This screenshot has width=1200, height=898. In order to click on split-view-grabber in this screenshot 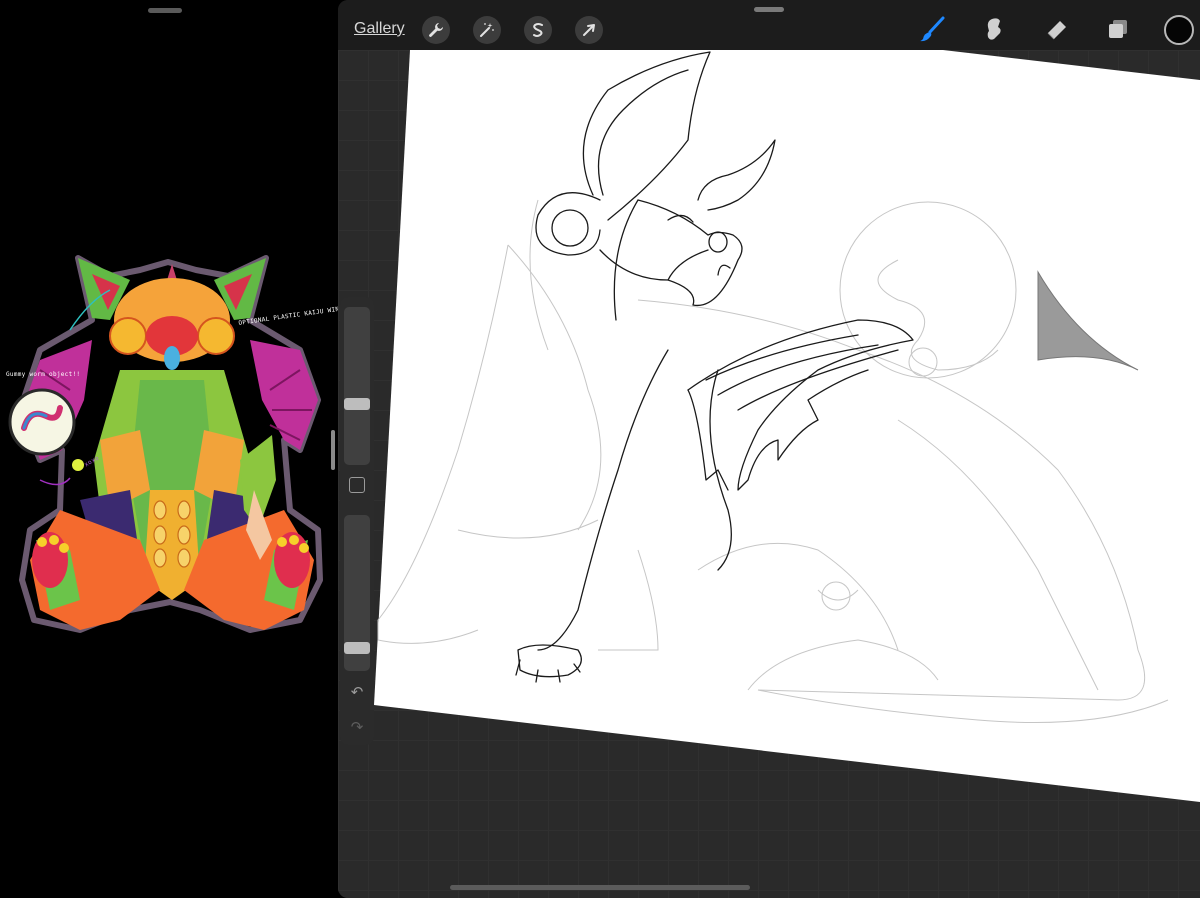, I will do `click(165, 10)`.